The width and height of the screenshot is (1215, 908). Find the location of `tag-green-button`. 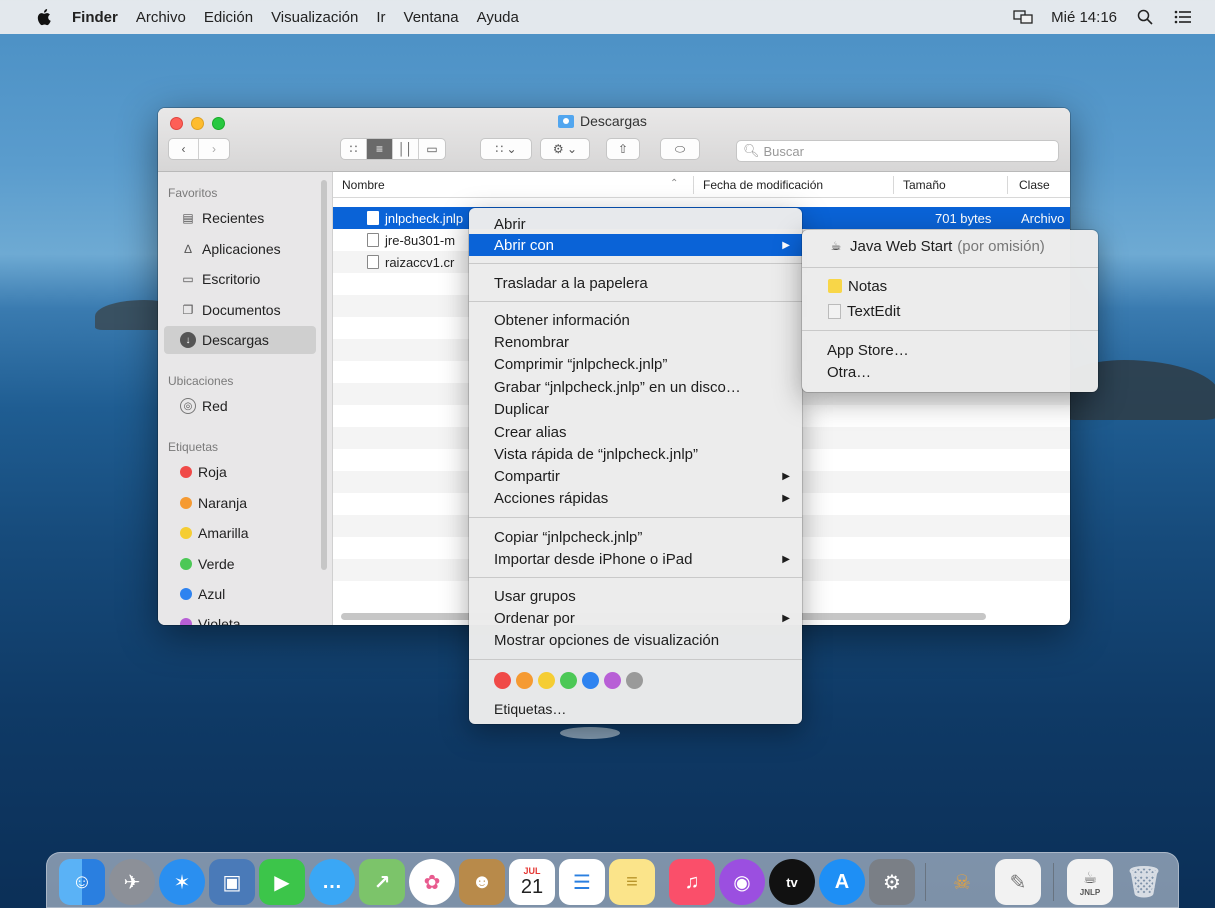

tag-green-button is located at coordinates (568, 680).